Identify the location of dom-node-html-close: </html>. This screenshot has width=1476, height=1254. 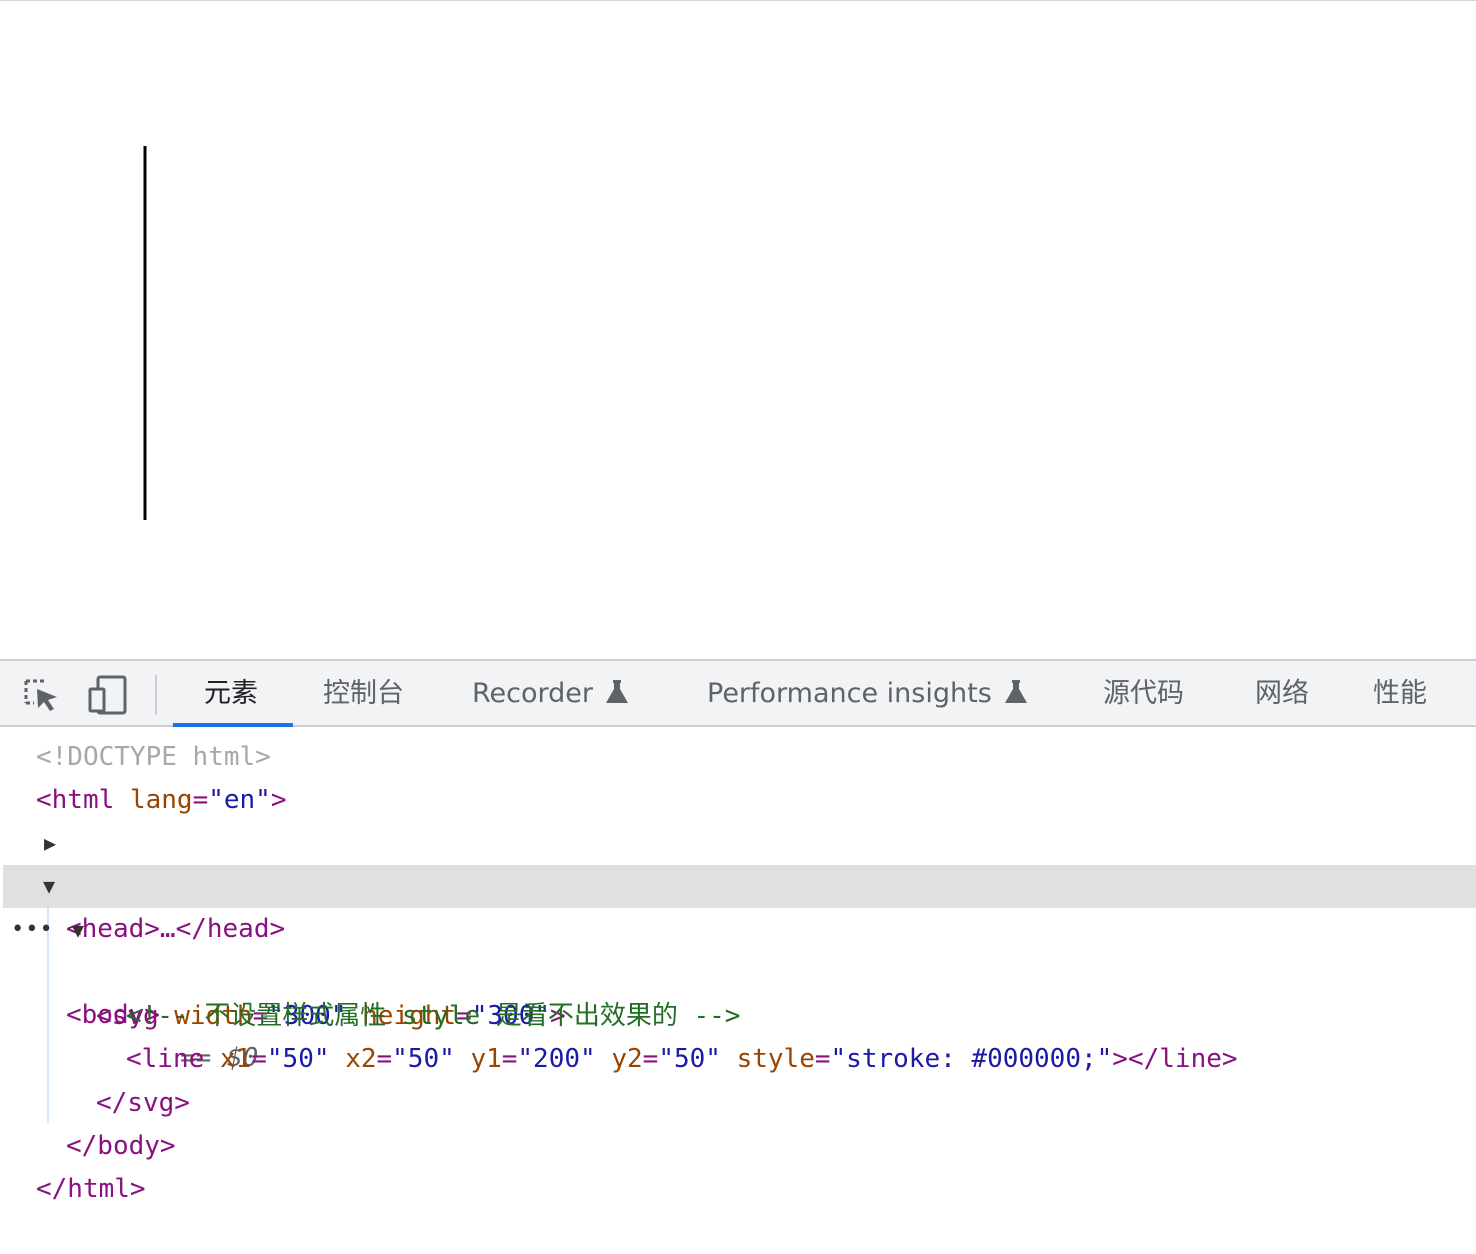
(738, 1164).